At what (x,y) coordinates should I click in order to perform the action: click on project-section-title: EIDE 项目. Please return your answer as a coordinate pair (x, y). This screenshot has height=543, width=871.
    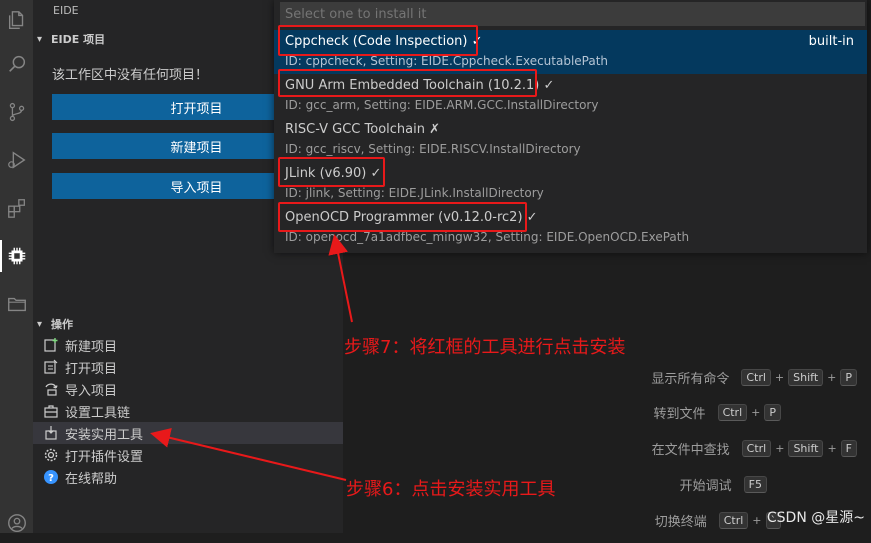
    Looking at the image, I should click on (78, 39).